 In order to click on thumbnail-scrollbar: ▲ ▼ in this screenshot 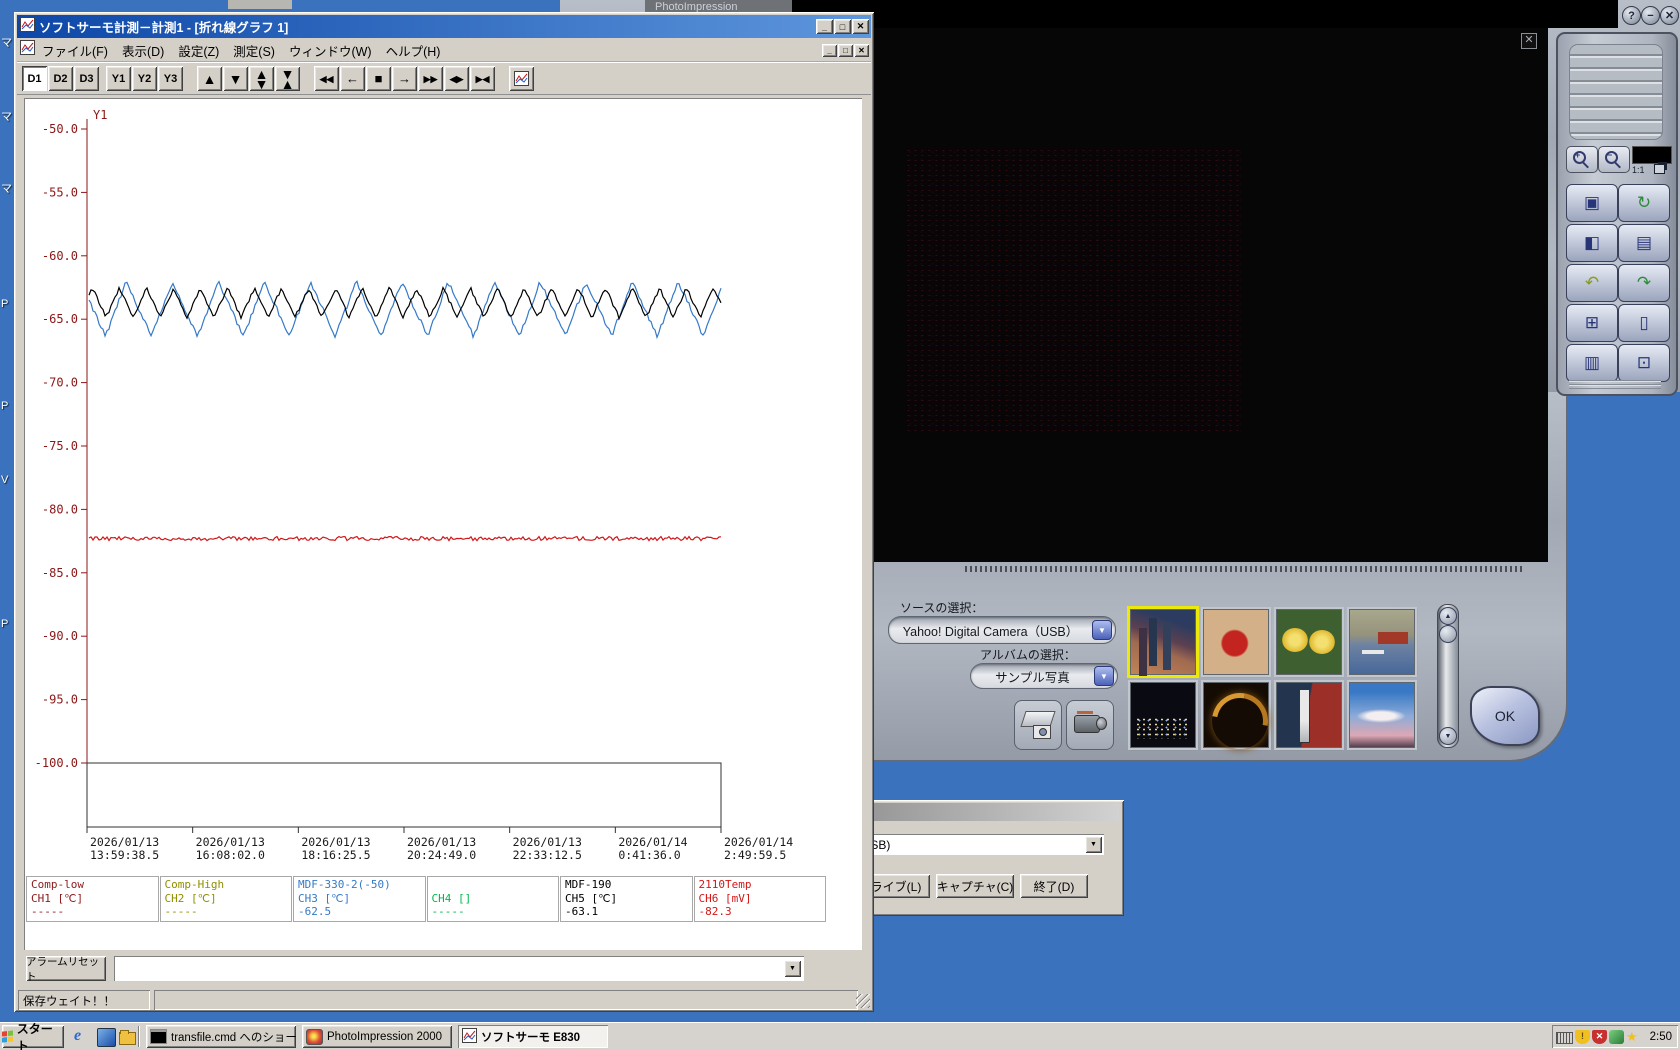, I will do `click(1448, 676)`.